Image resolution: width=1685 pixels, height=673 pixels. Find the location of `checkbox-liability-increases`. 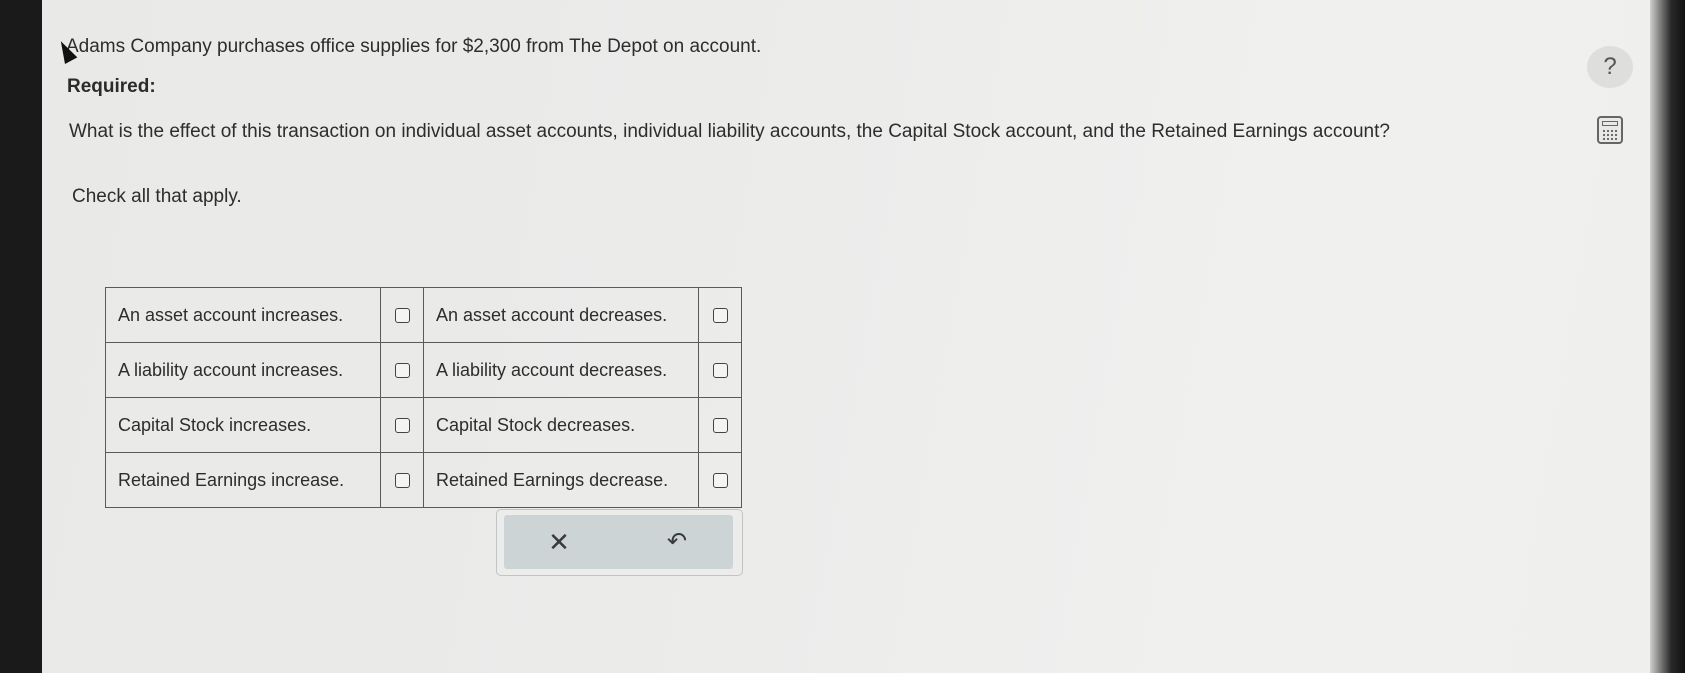

checkbox-liability-increases is located at coordinates (402, 371).